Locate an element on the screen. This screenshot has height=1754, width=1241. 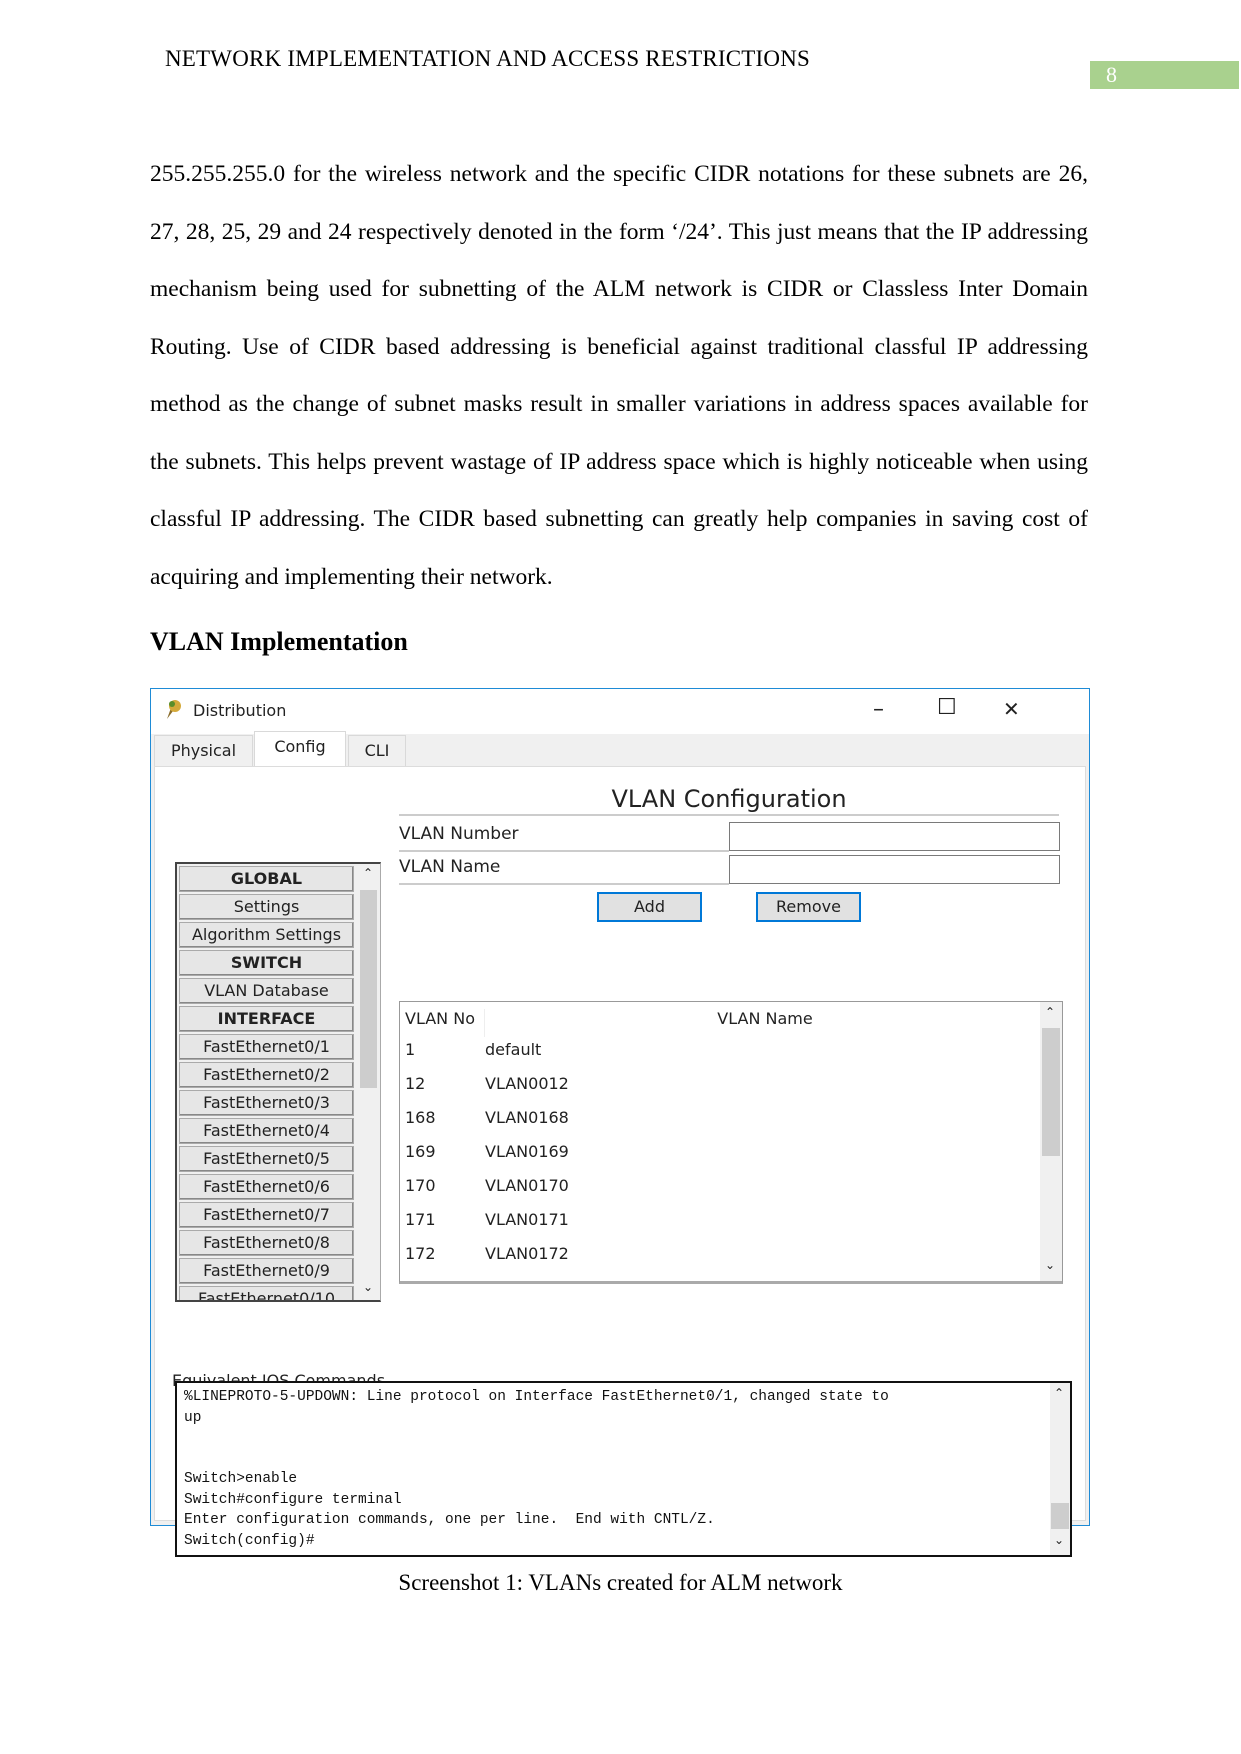
close-button: ✕ is located at coordinates (1011, 709).